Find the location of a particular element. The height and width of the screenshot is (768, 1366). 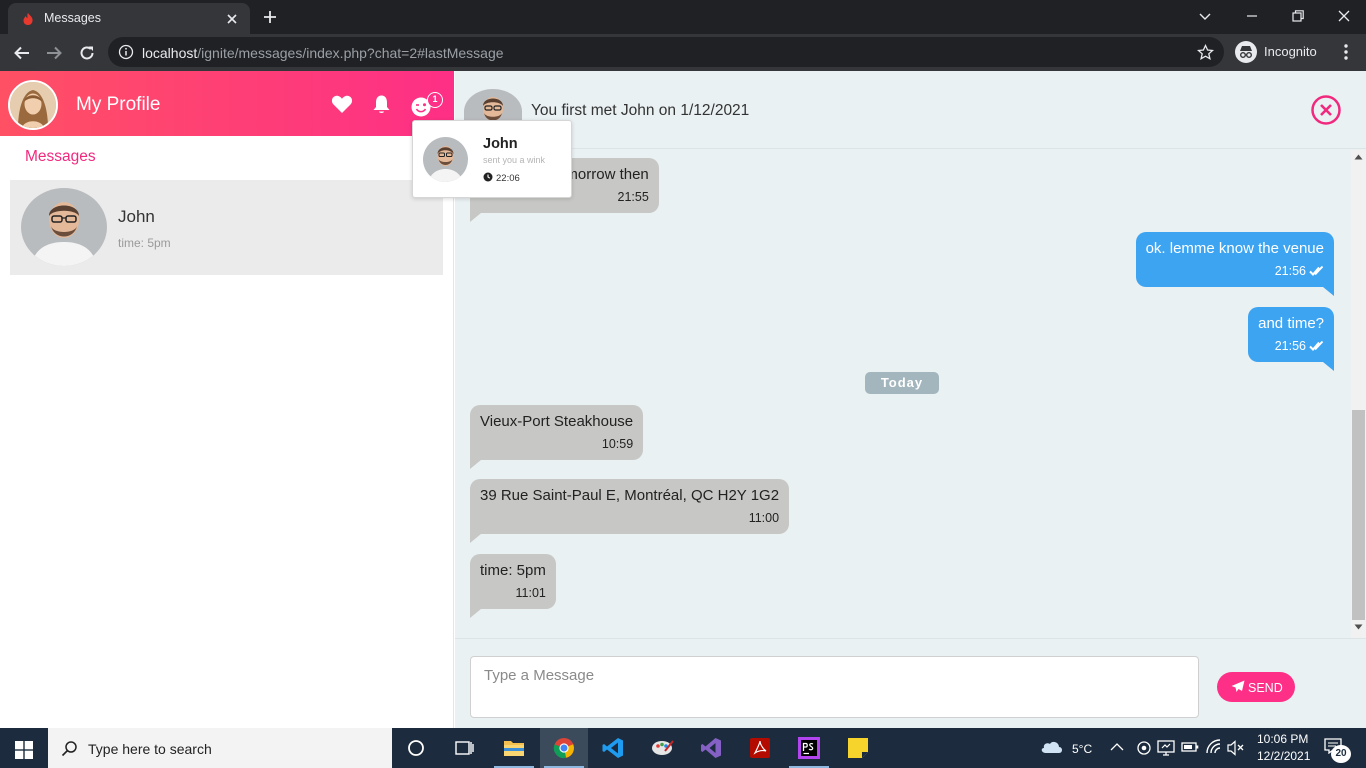

message-time: 11:00 is located at coordinates (764, 518).